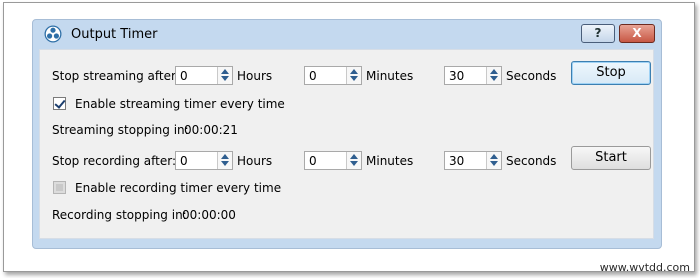 This screenshot has height=278, width=700. I want to click on recording-hours-spin-buttons, so click(224, 160).